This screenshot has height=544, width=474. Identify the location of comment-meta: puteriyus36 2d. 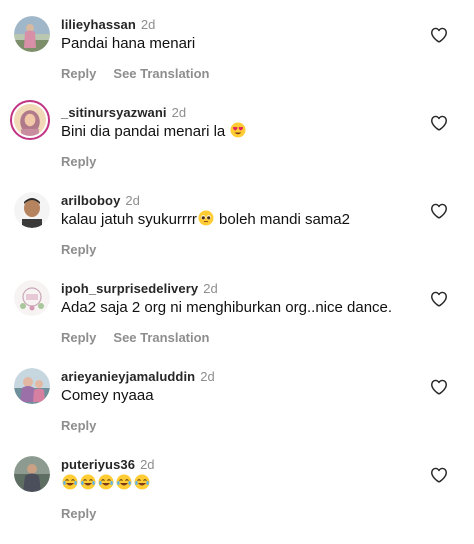
(108, 465).